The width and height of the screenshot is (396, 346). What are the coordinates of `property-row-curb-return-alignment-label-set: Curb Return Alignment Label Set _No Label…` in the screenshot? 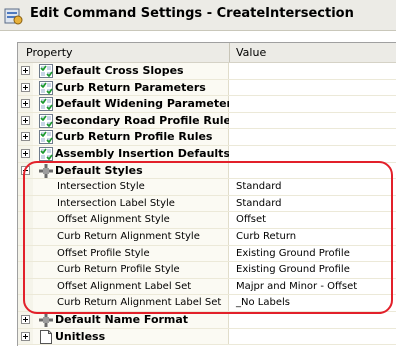 It's located at (207, 303).